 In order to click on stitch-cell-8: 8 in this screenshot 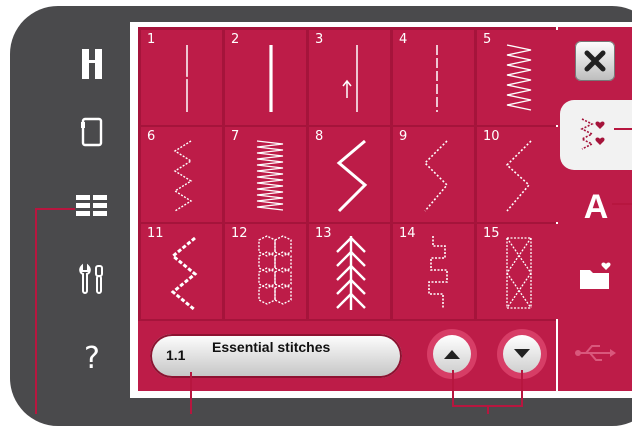, I will do `click(349, 174)`.